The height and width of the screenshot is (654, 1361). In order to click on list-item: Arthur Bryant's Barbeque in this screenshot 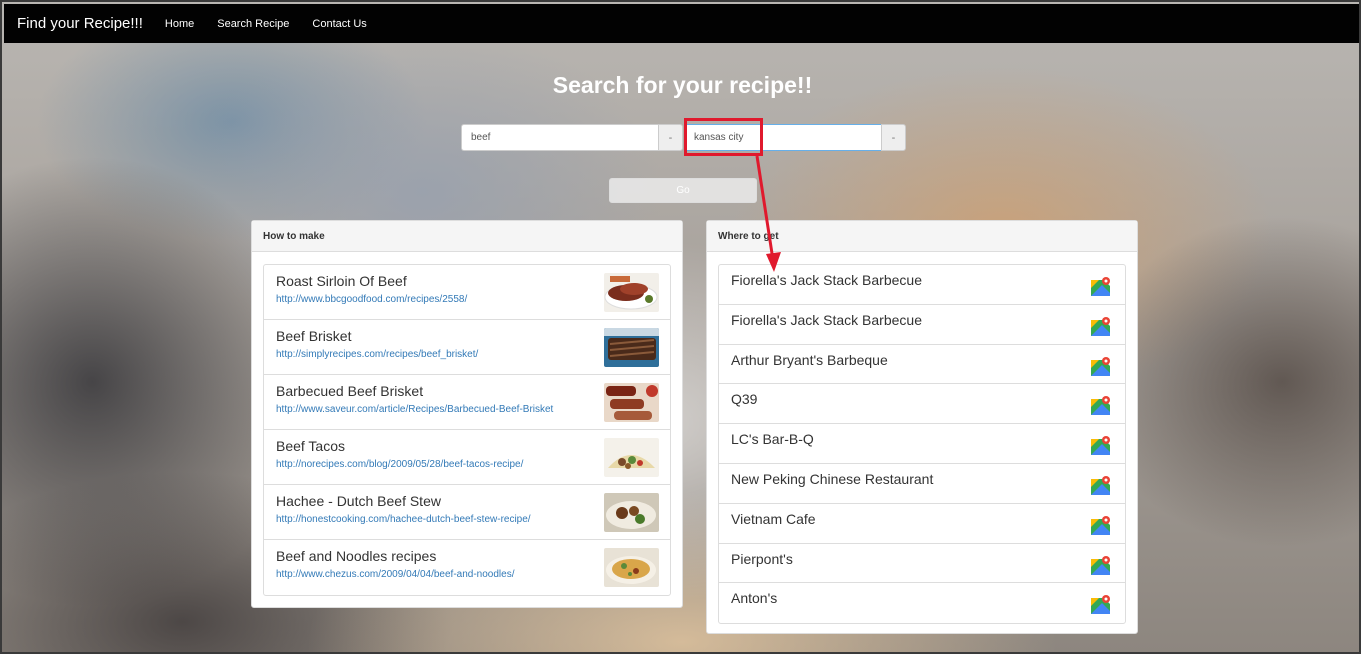, I will do `click(922, 365)`.